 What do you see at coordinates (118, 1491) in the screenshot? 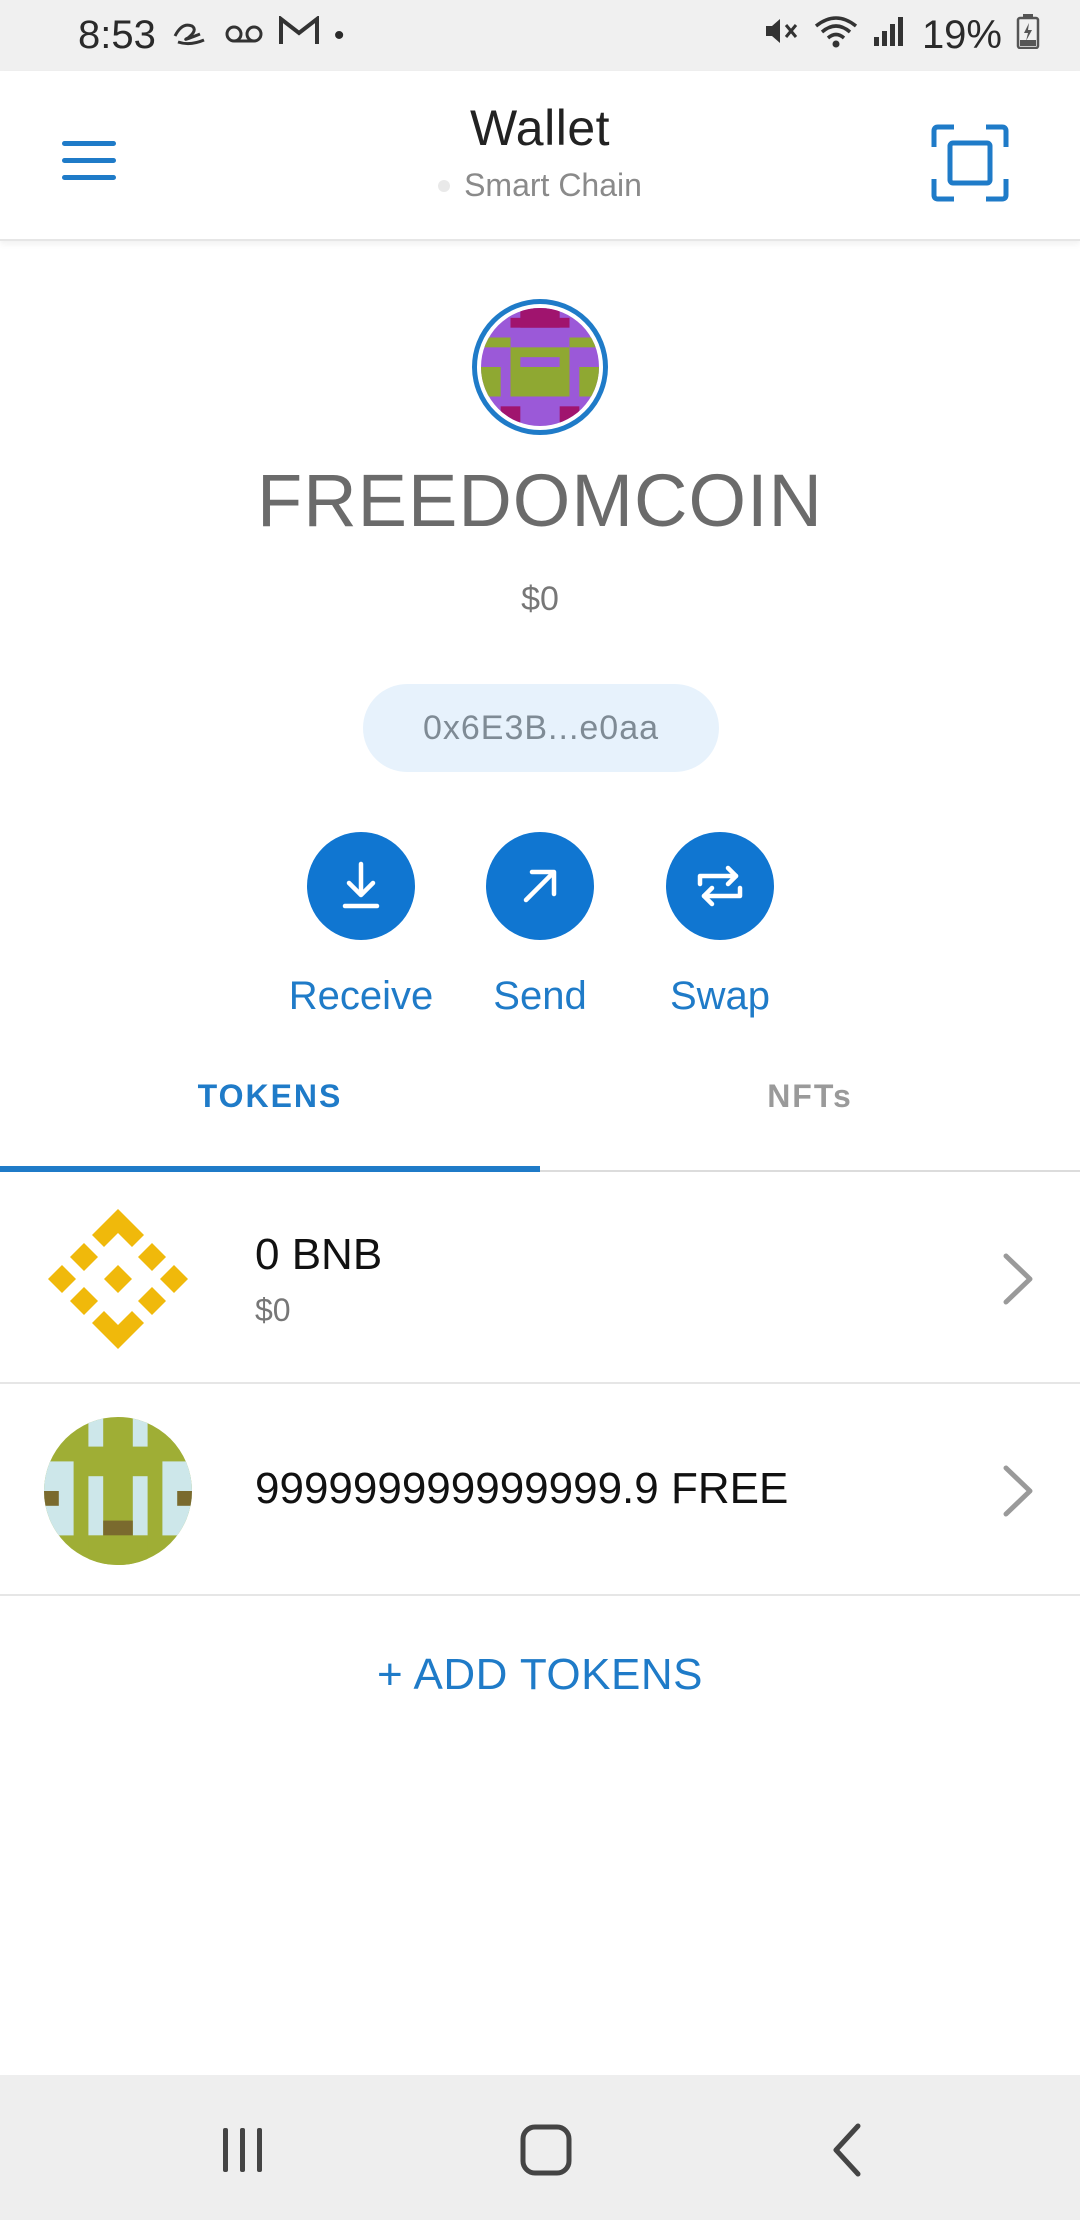
I see `identicon` at bounding box center [118, 1491].